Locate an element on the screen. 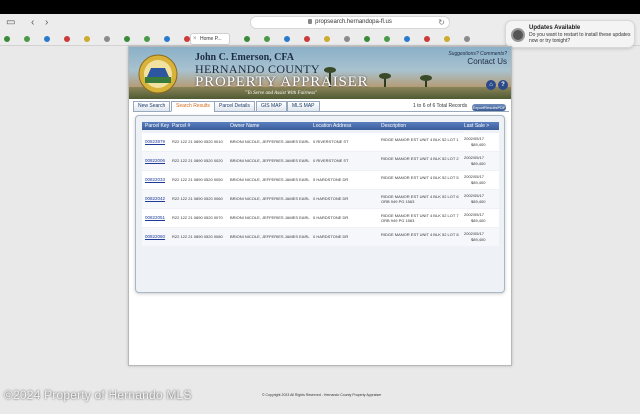 Image resolution: width=640 pixels, height=414 pixels. tab-new-search: New Search is located at coordinates (152, 106).